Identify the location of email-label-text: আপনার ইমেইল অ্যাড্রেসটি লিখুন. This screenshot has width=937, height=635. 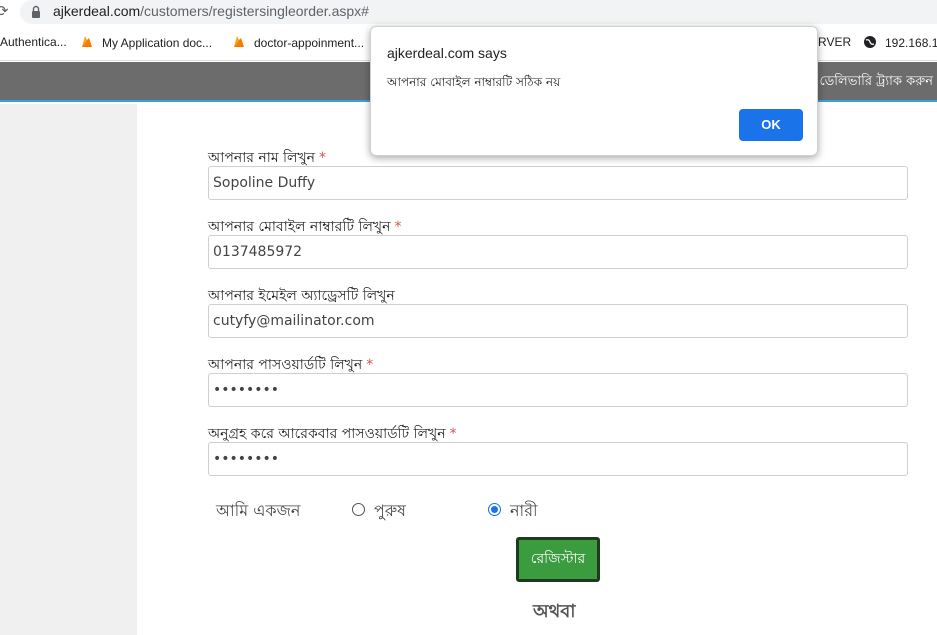
(301, 296).